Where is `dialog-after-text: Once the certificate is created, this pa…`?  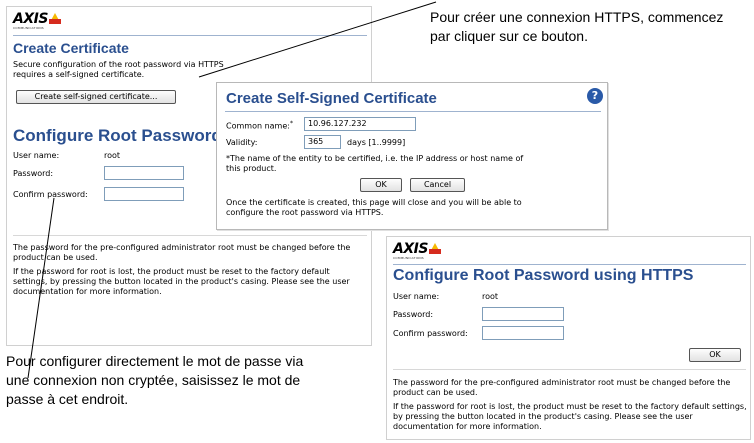 dialog-after-text: Once the certificate is created, this pa… is located at coordinates (374, 207).